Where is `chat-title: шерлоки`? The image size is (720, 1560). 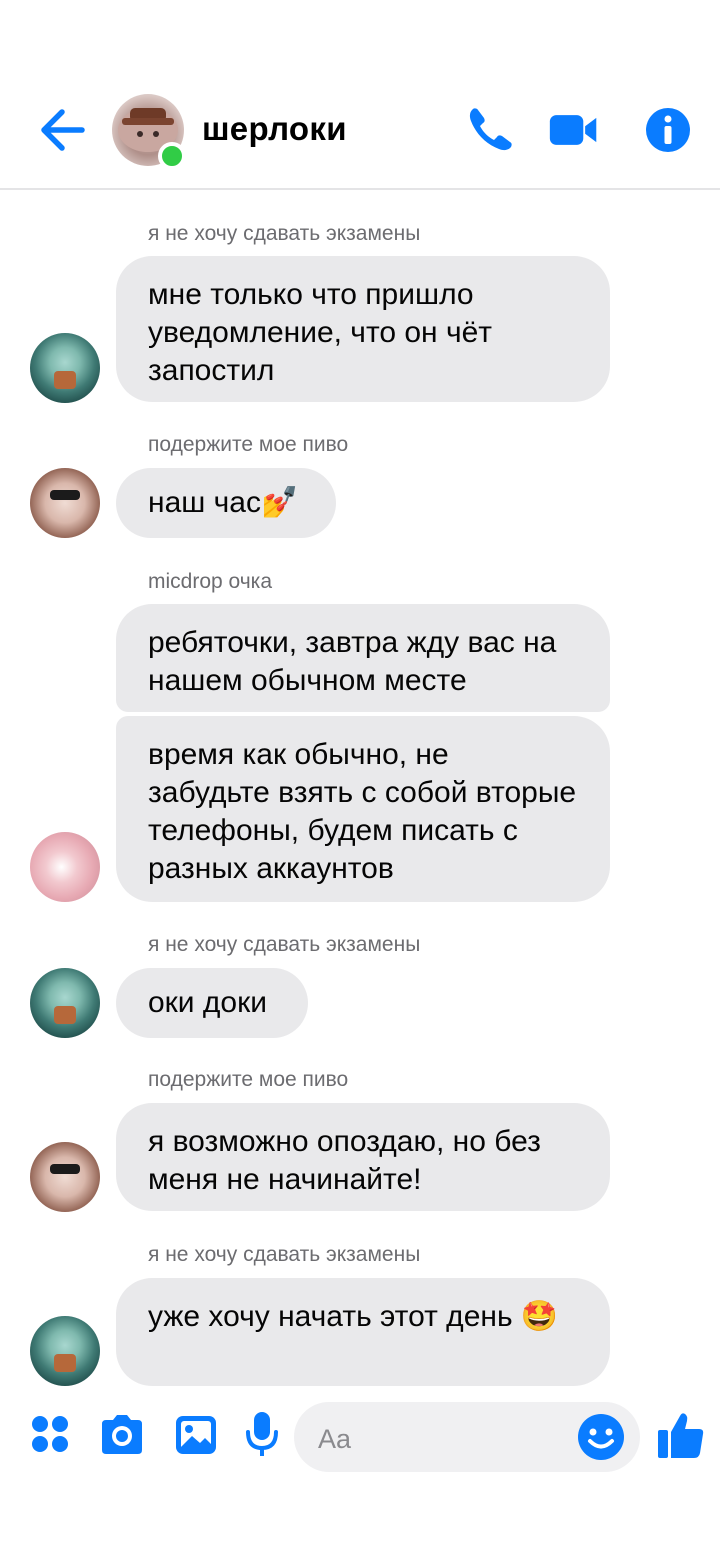 chat-title: шерлоки is located at coordinates (274, 129).